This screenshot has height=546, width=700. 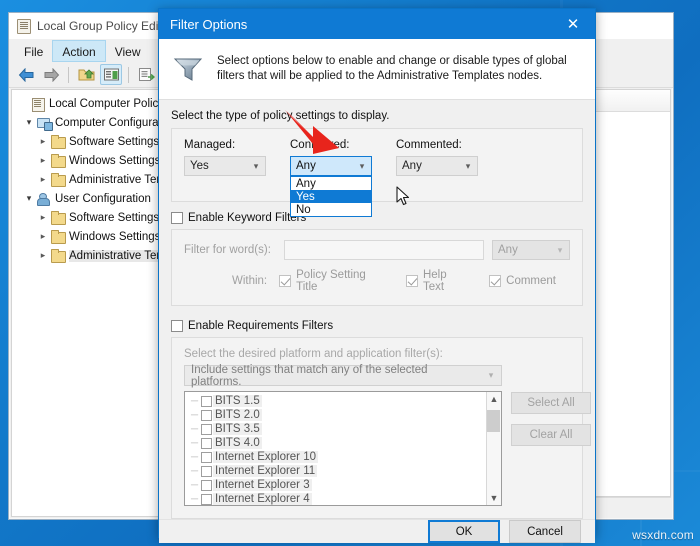 I want to click on dropdown-option-any: Any, so click(x=331, y=183).